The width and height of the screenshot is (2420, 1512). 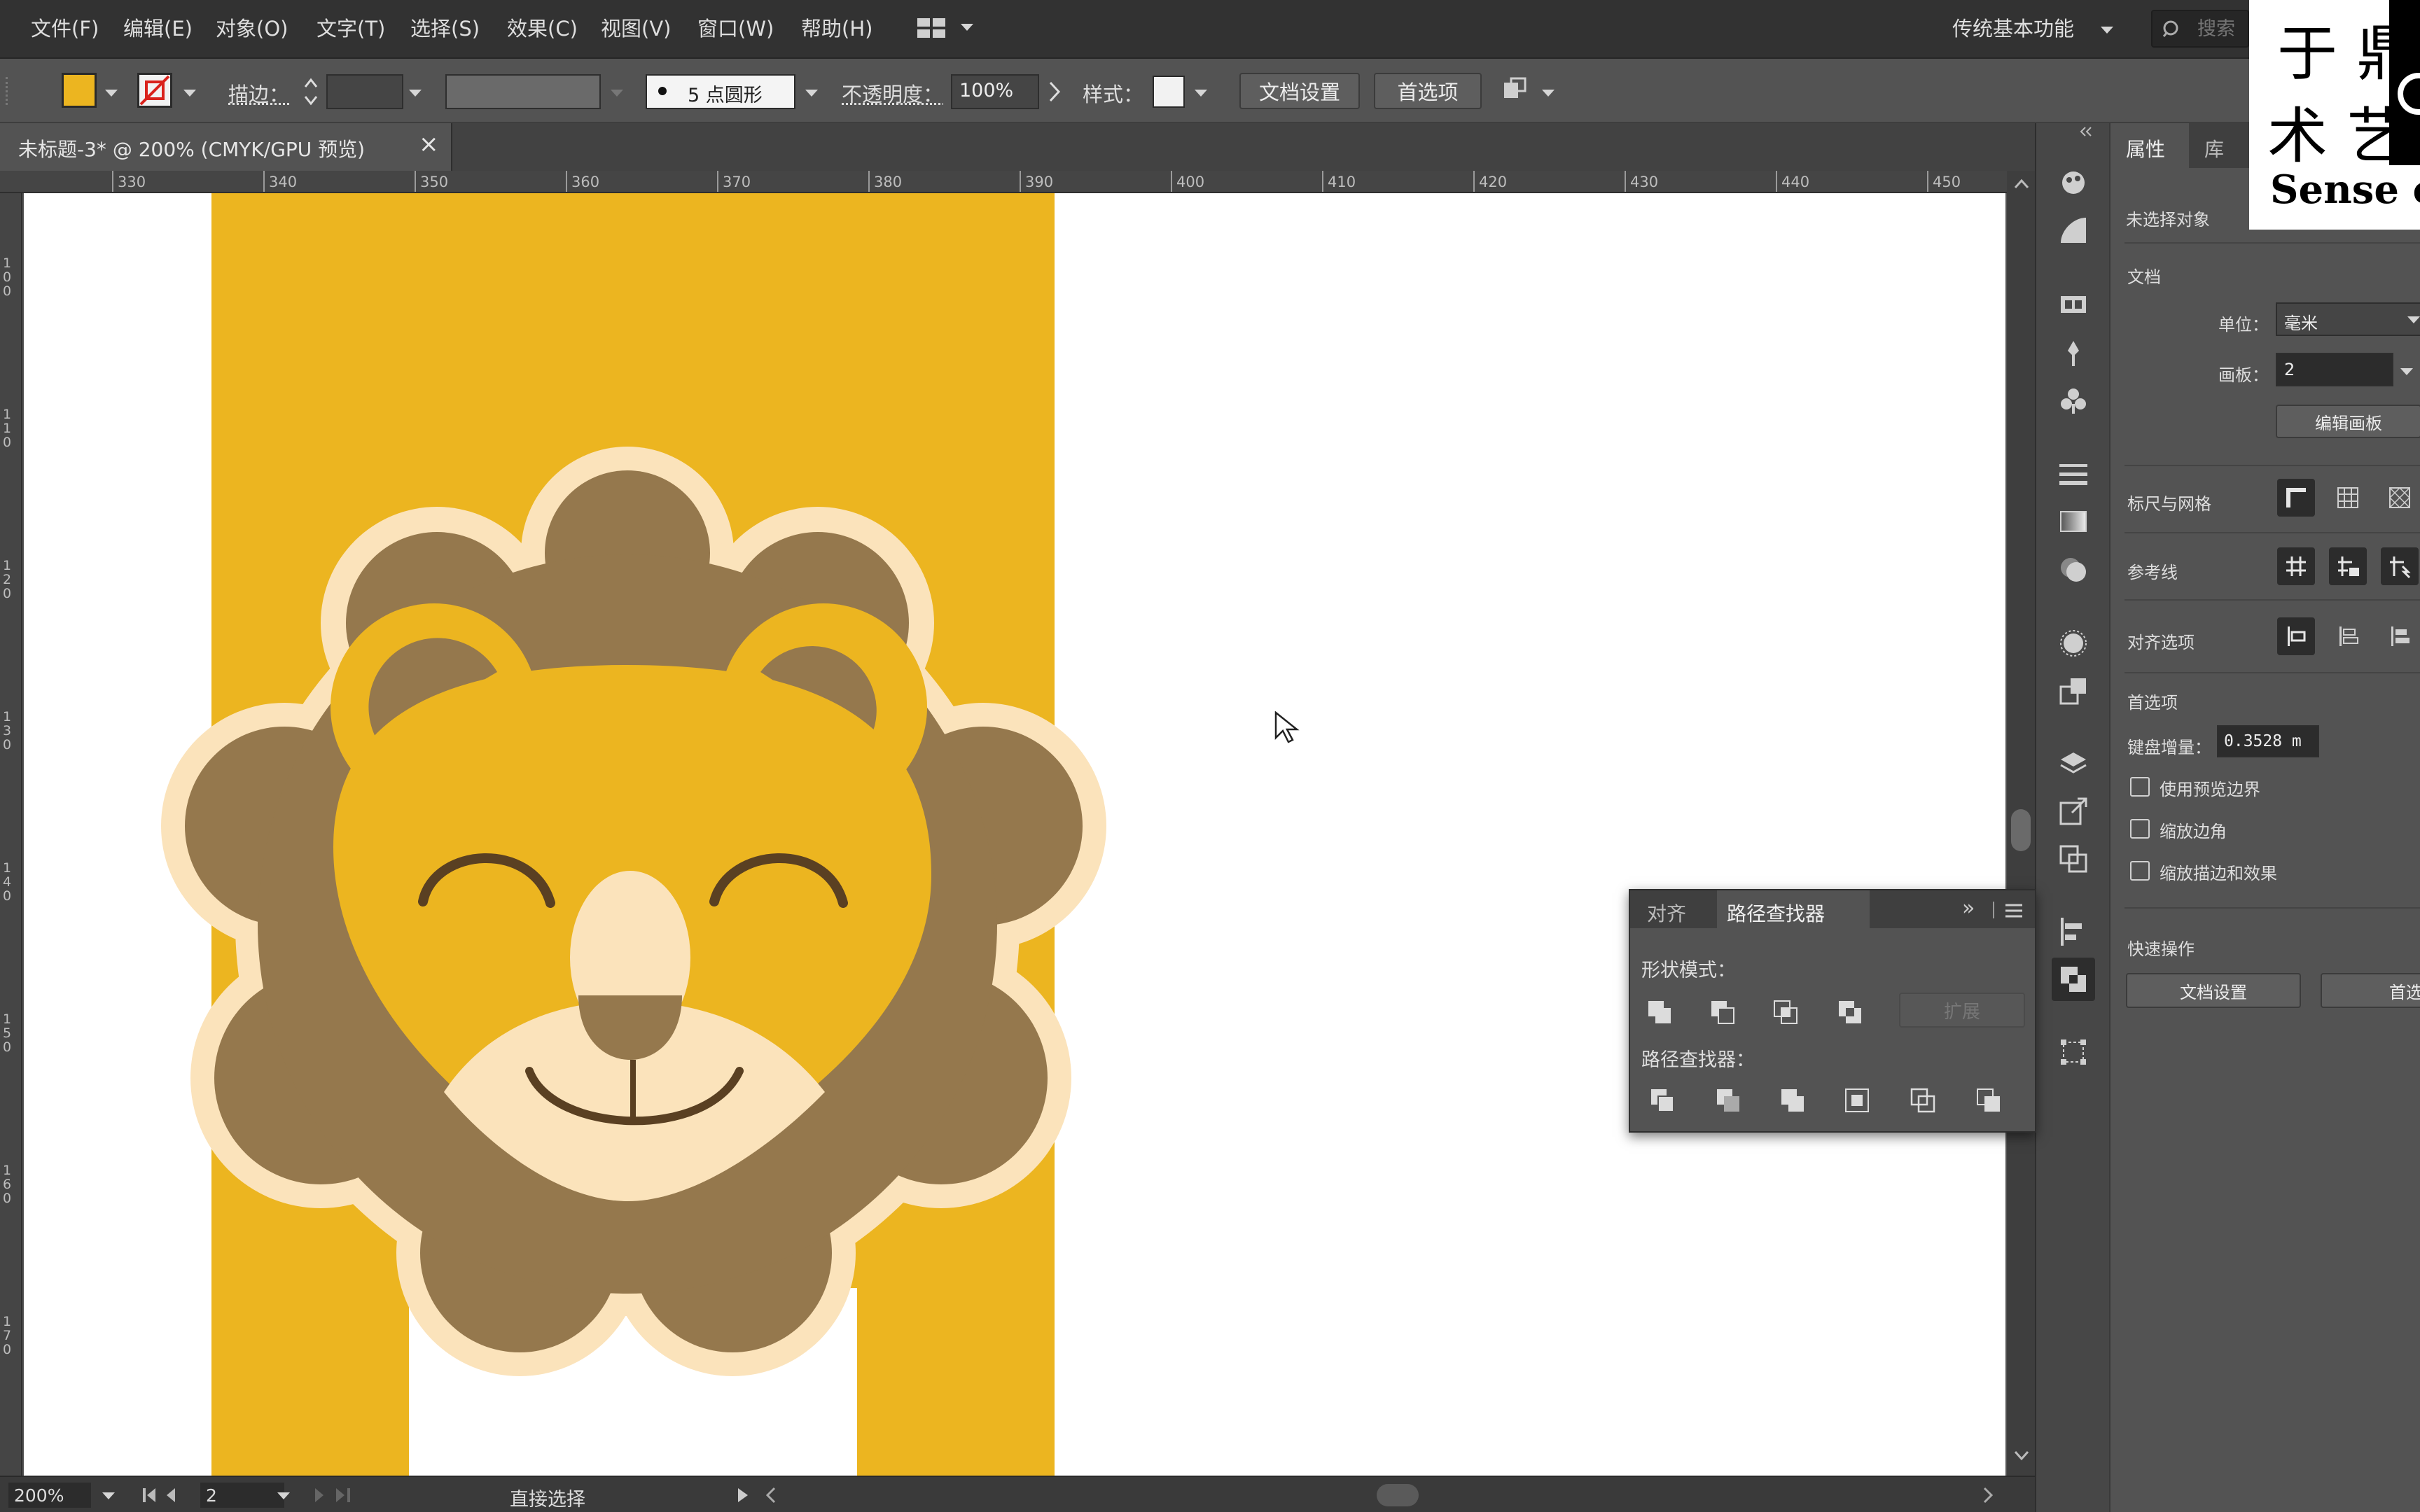 What do you see at coordinates (892, 93) in the screenshot?
I see `opacity-label: 不透明度：` at bounding box center [892, 93].